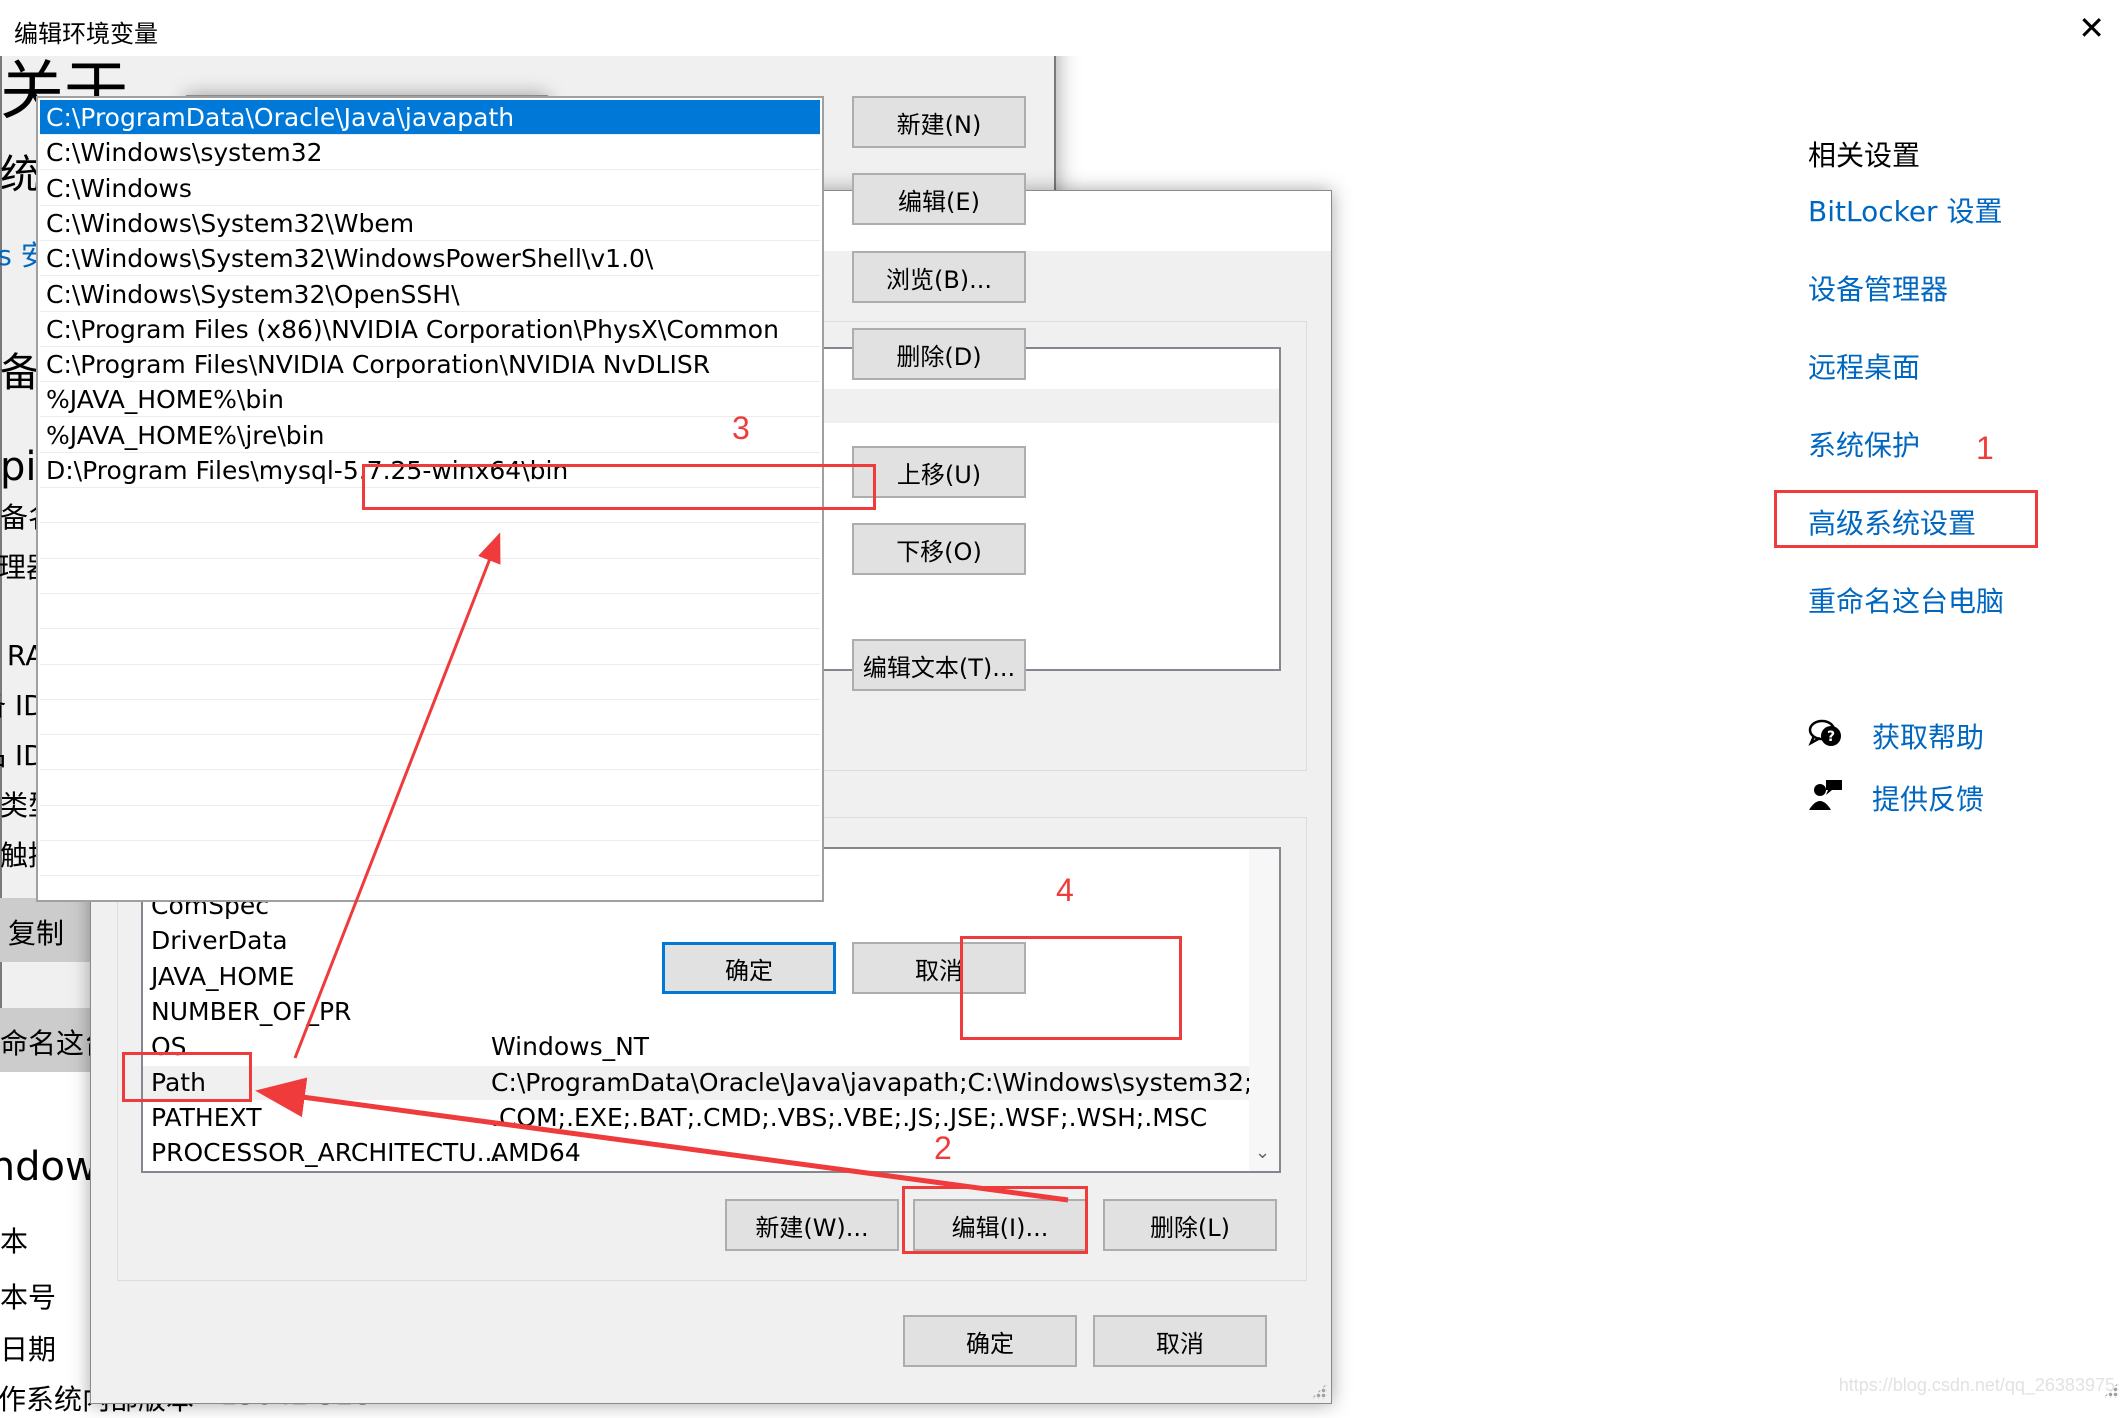  What do you see at coordinates (990, 1341) in the screenshot?
I see `env-ok-button: 确定` at bounding box center [990, 1341].